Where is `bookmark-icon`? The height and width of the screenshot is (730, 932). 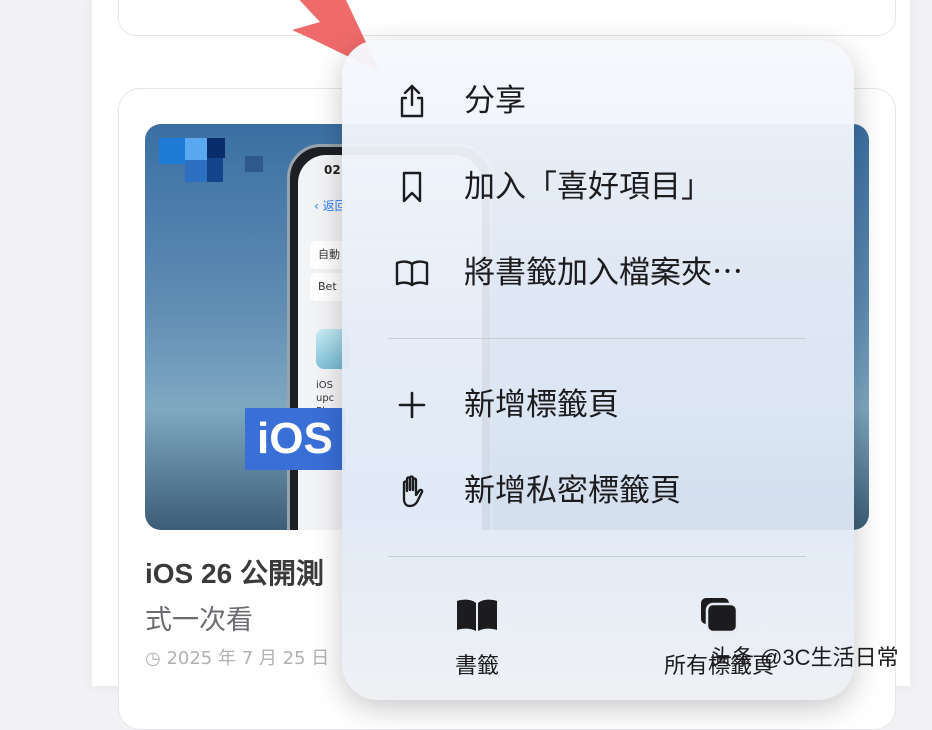
bookmark-icon is located at coordinates (412, 187).